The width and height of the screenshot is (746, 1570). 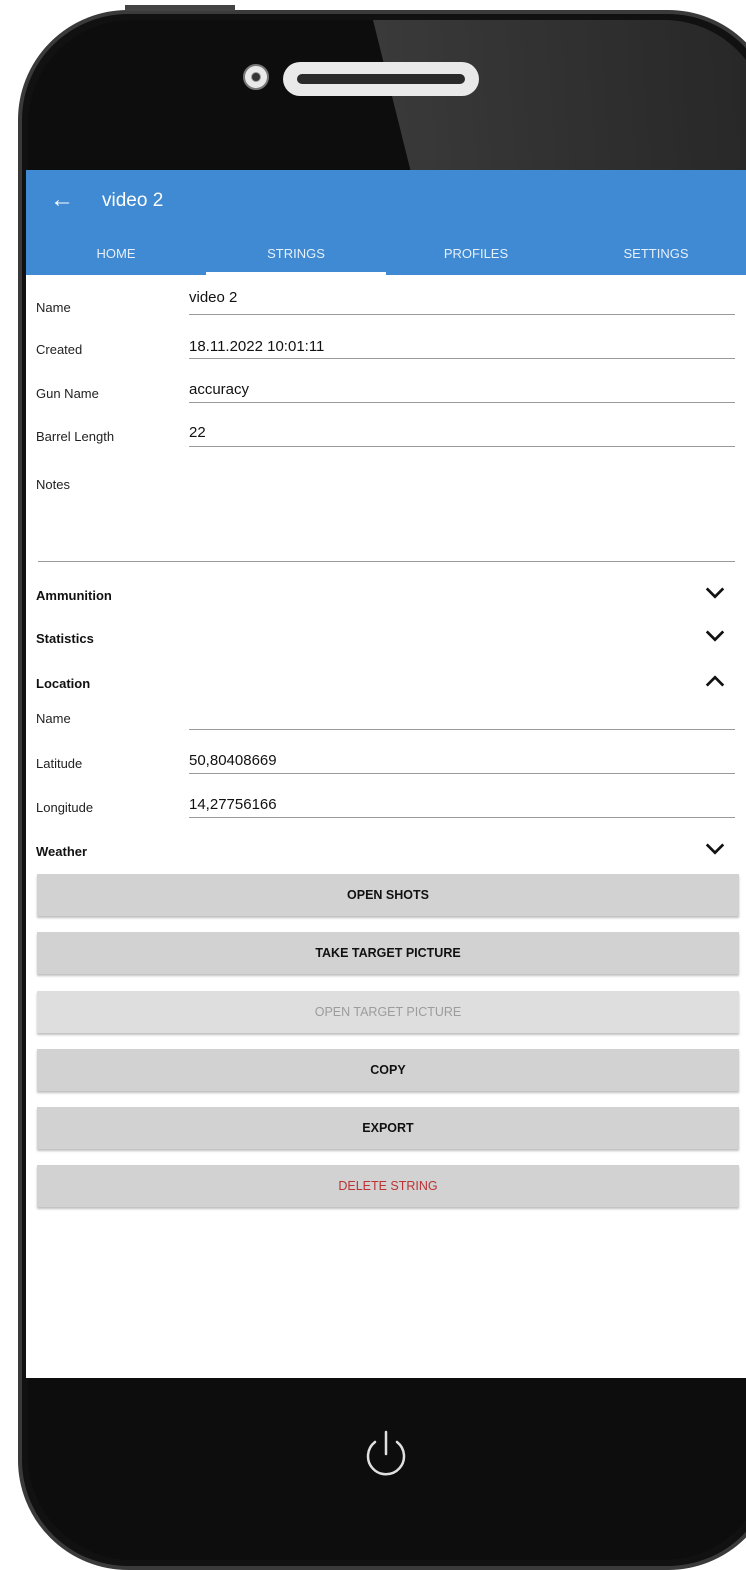 I want to click on notes-label: Notes, so click(x=53, y=484).